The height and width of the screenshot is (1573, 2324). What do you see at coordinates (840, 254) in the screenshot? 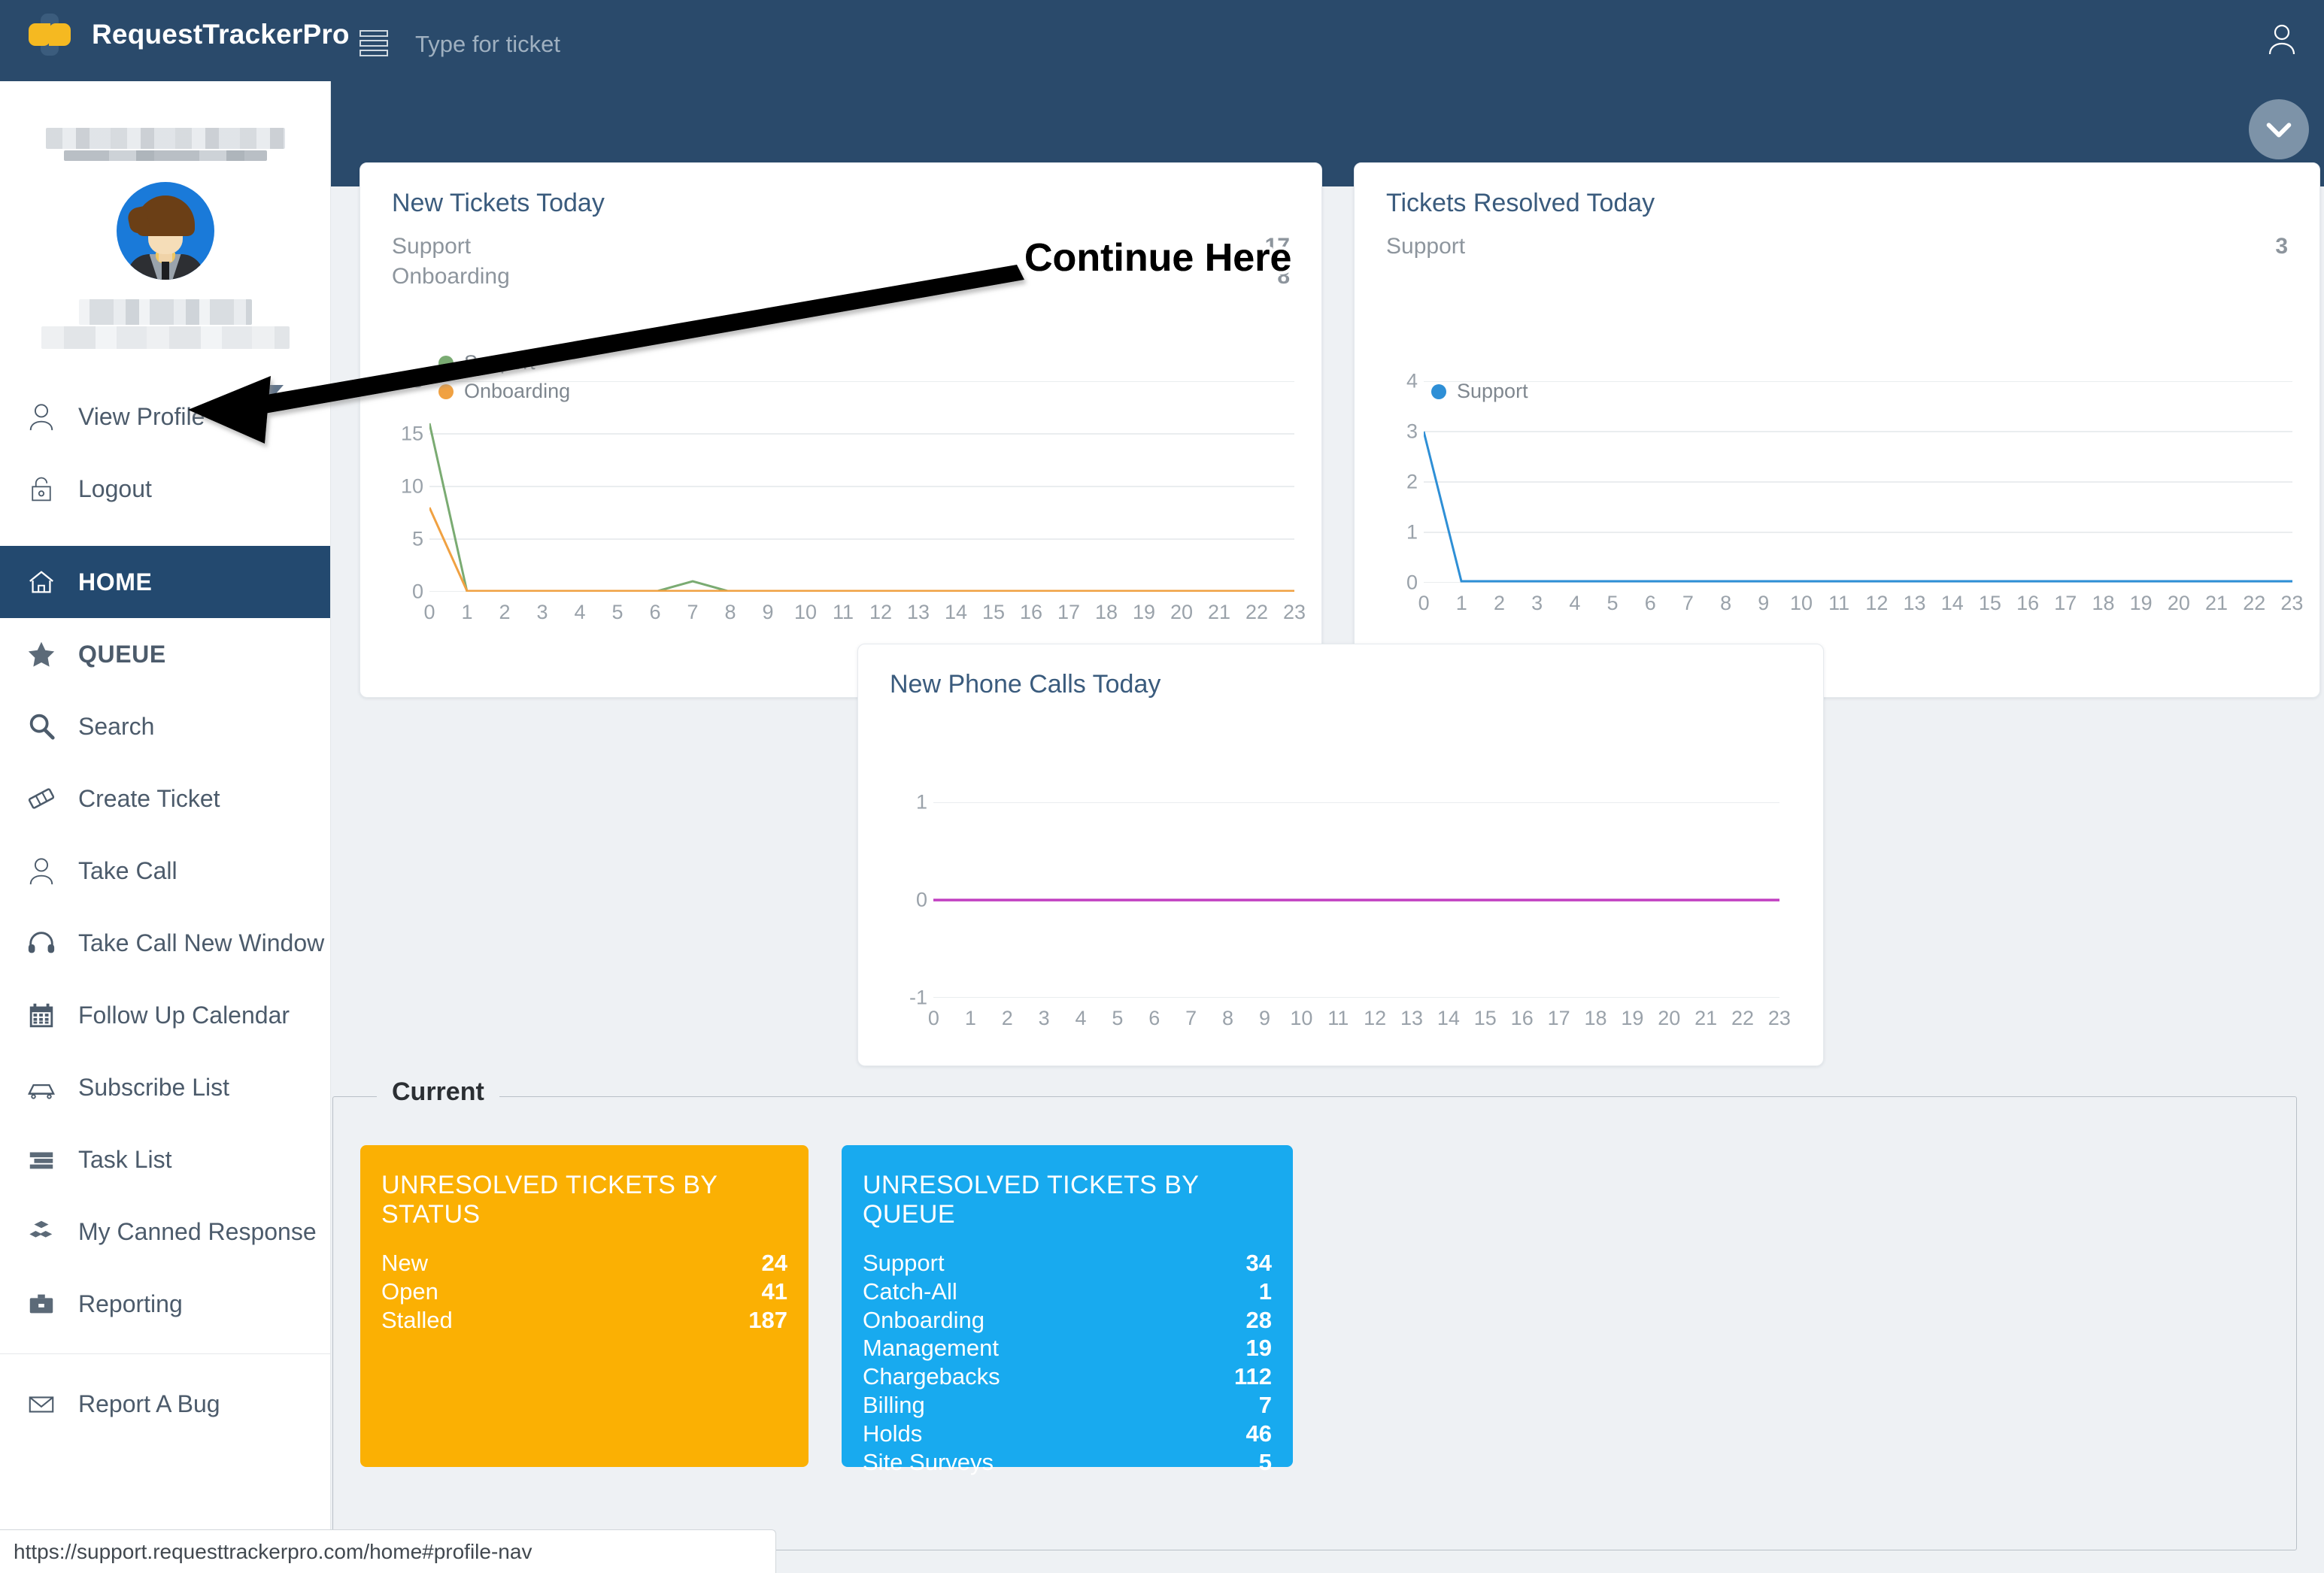
I see `chart-summary: Support Onboarding 17 8` at bounding box center [840, 254].